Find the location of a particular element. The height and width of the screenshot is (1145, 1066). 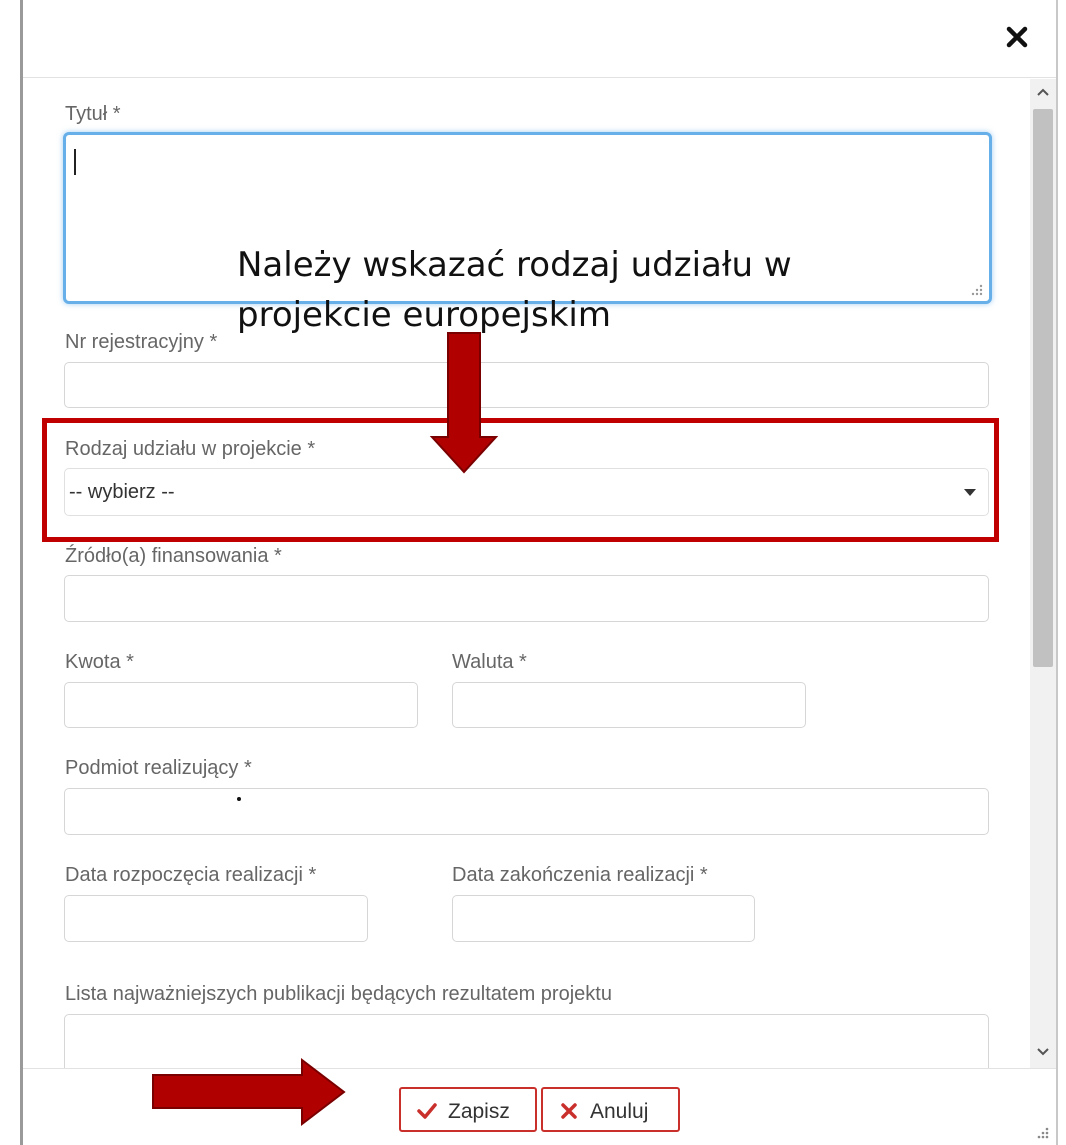

chevron-down-icon is located at coordinates (1043, 1052).